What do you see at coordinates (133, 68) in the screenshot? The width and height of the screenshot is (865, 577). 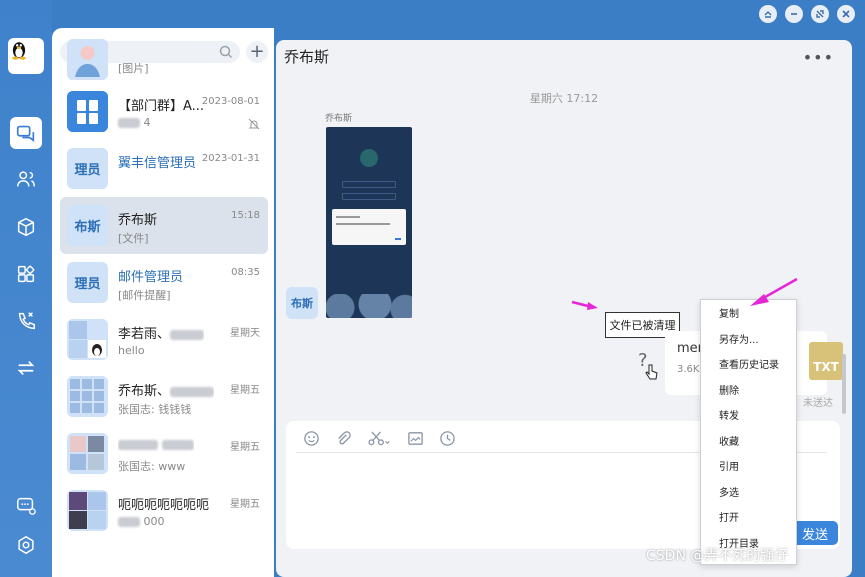 I see `conversation-preview: [图片]` at bounding box center [133, 68].